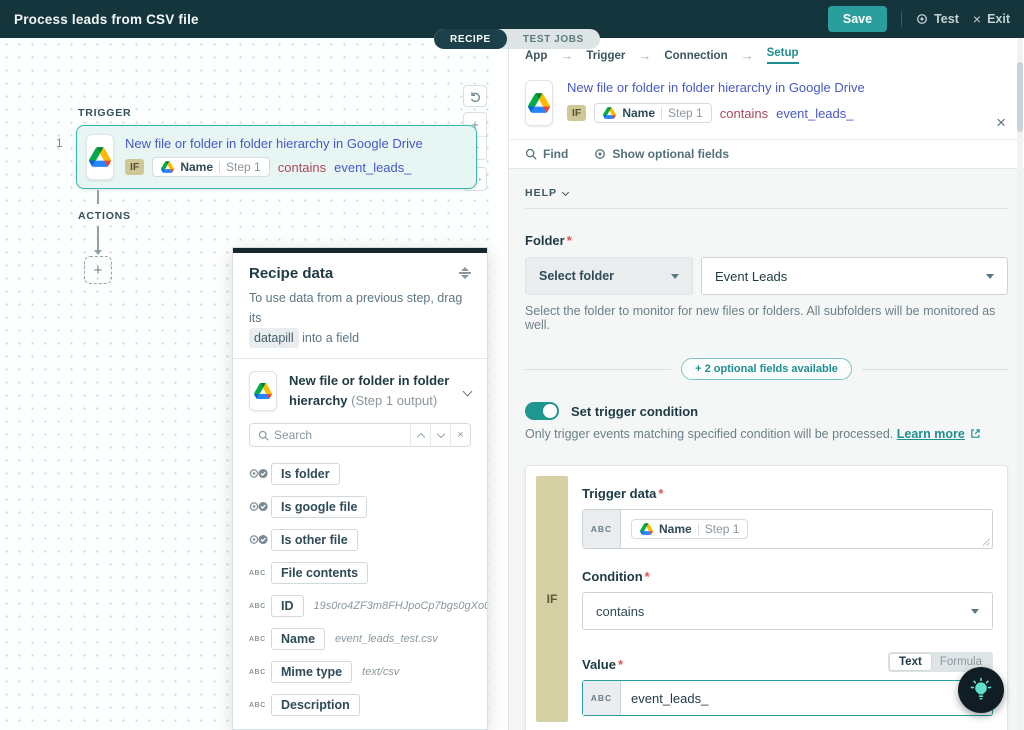 This screenshot has height=730, width=1024. I want to click on chevron-down-icon, so click(467, 391).